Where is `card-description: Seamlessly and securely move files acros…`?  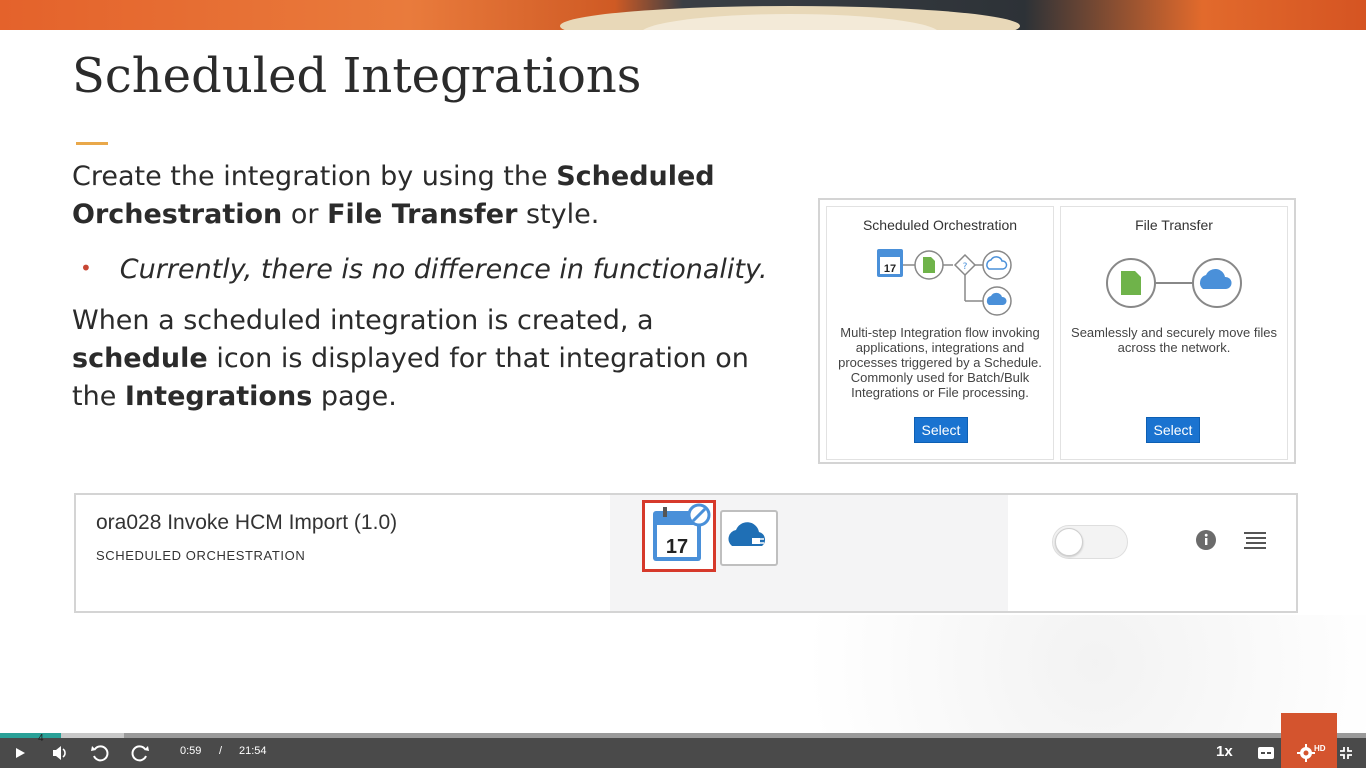 card-description: Seamlessly and securely move files acros… is located at coordinates (1174, 340).